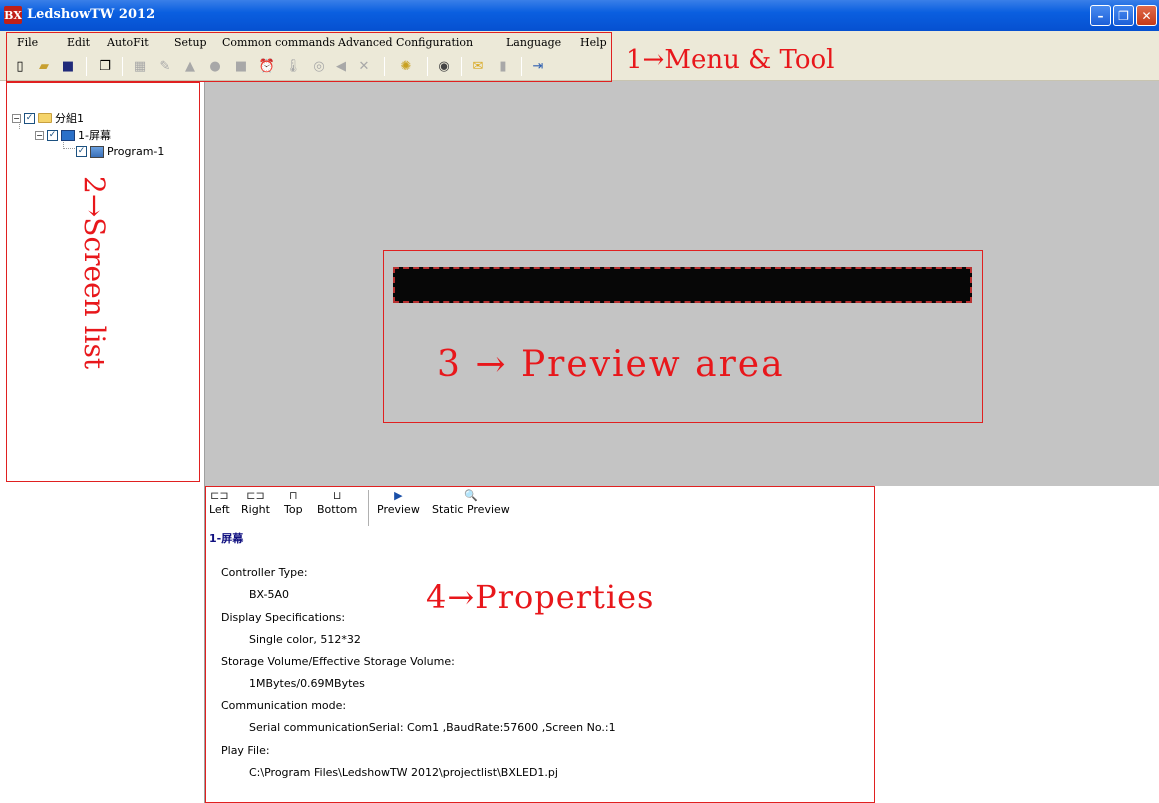 This screenshot has height=803, width=1159. I want to click on tree-node-screen: − ✓ 1-屏幕, so click(73, 135).